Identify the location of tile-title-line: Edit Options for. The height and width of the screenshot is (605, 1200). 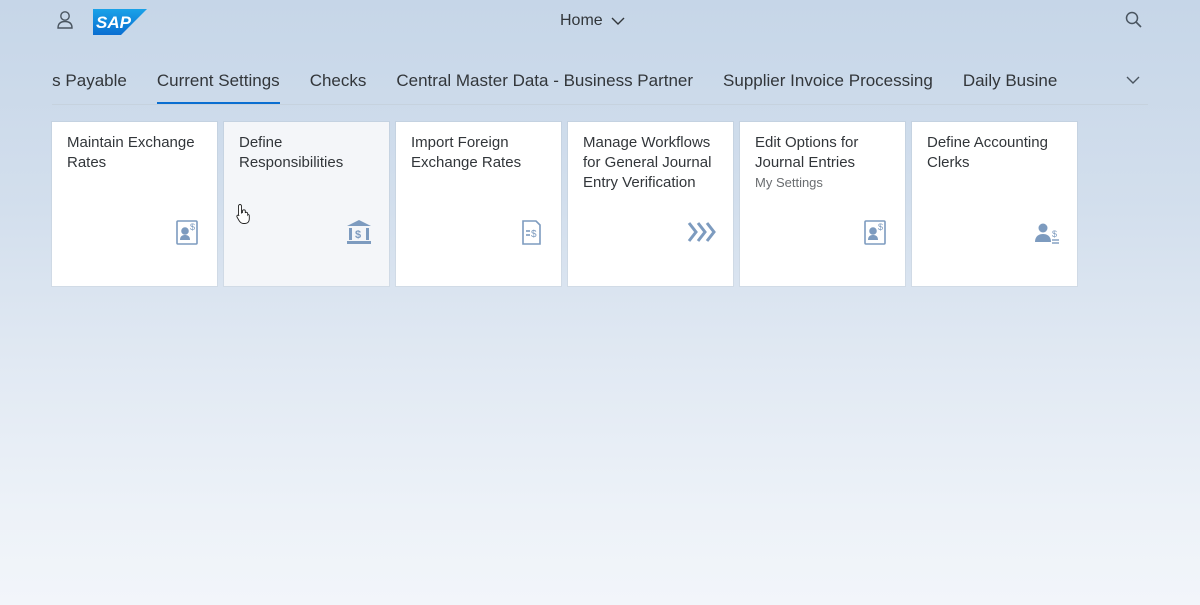
(807, 142).